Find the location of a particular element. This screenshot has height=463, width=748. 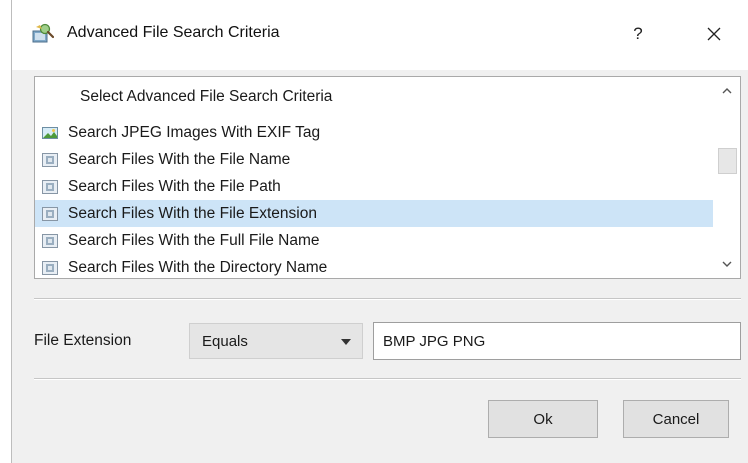

window-title: Advanced File Search Criteria is located at coordinates (173, 32).